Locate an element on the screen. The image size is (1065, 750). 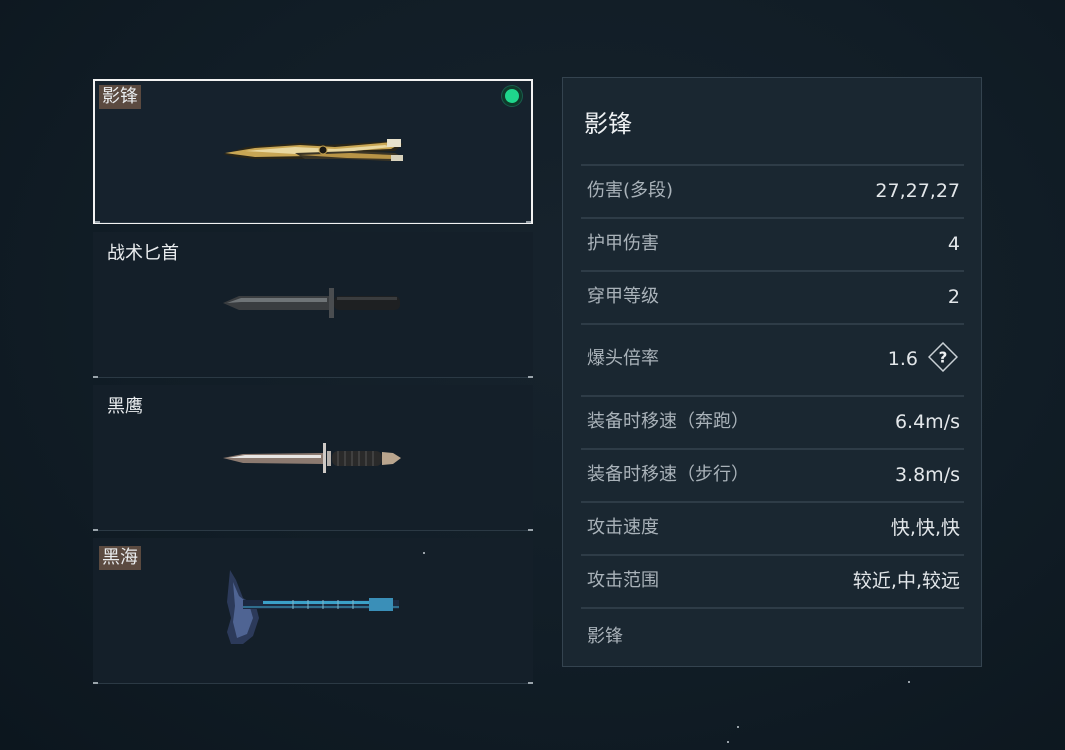
stat-label: 装备时移速（奔跑） is located at coordinates (668, 421).